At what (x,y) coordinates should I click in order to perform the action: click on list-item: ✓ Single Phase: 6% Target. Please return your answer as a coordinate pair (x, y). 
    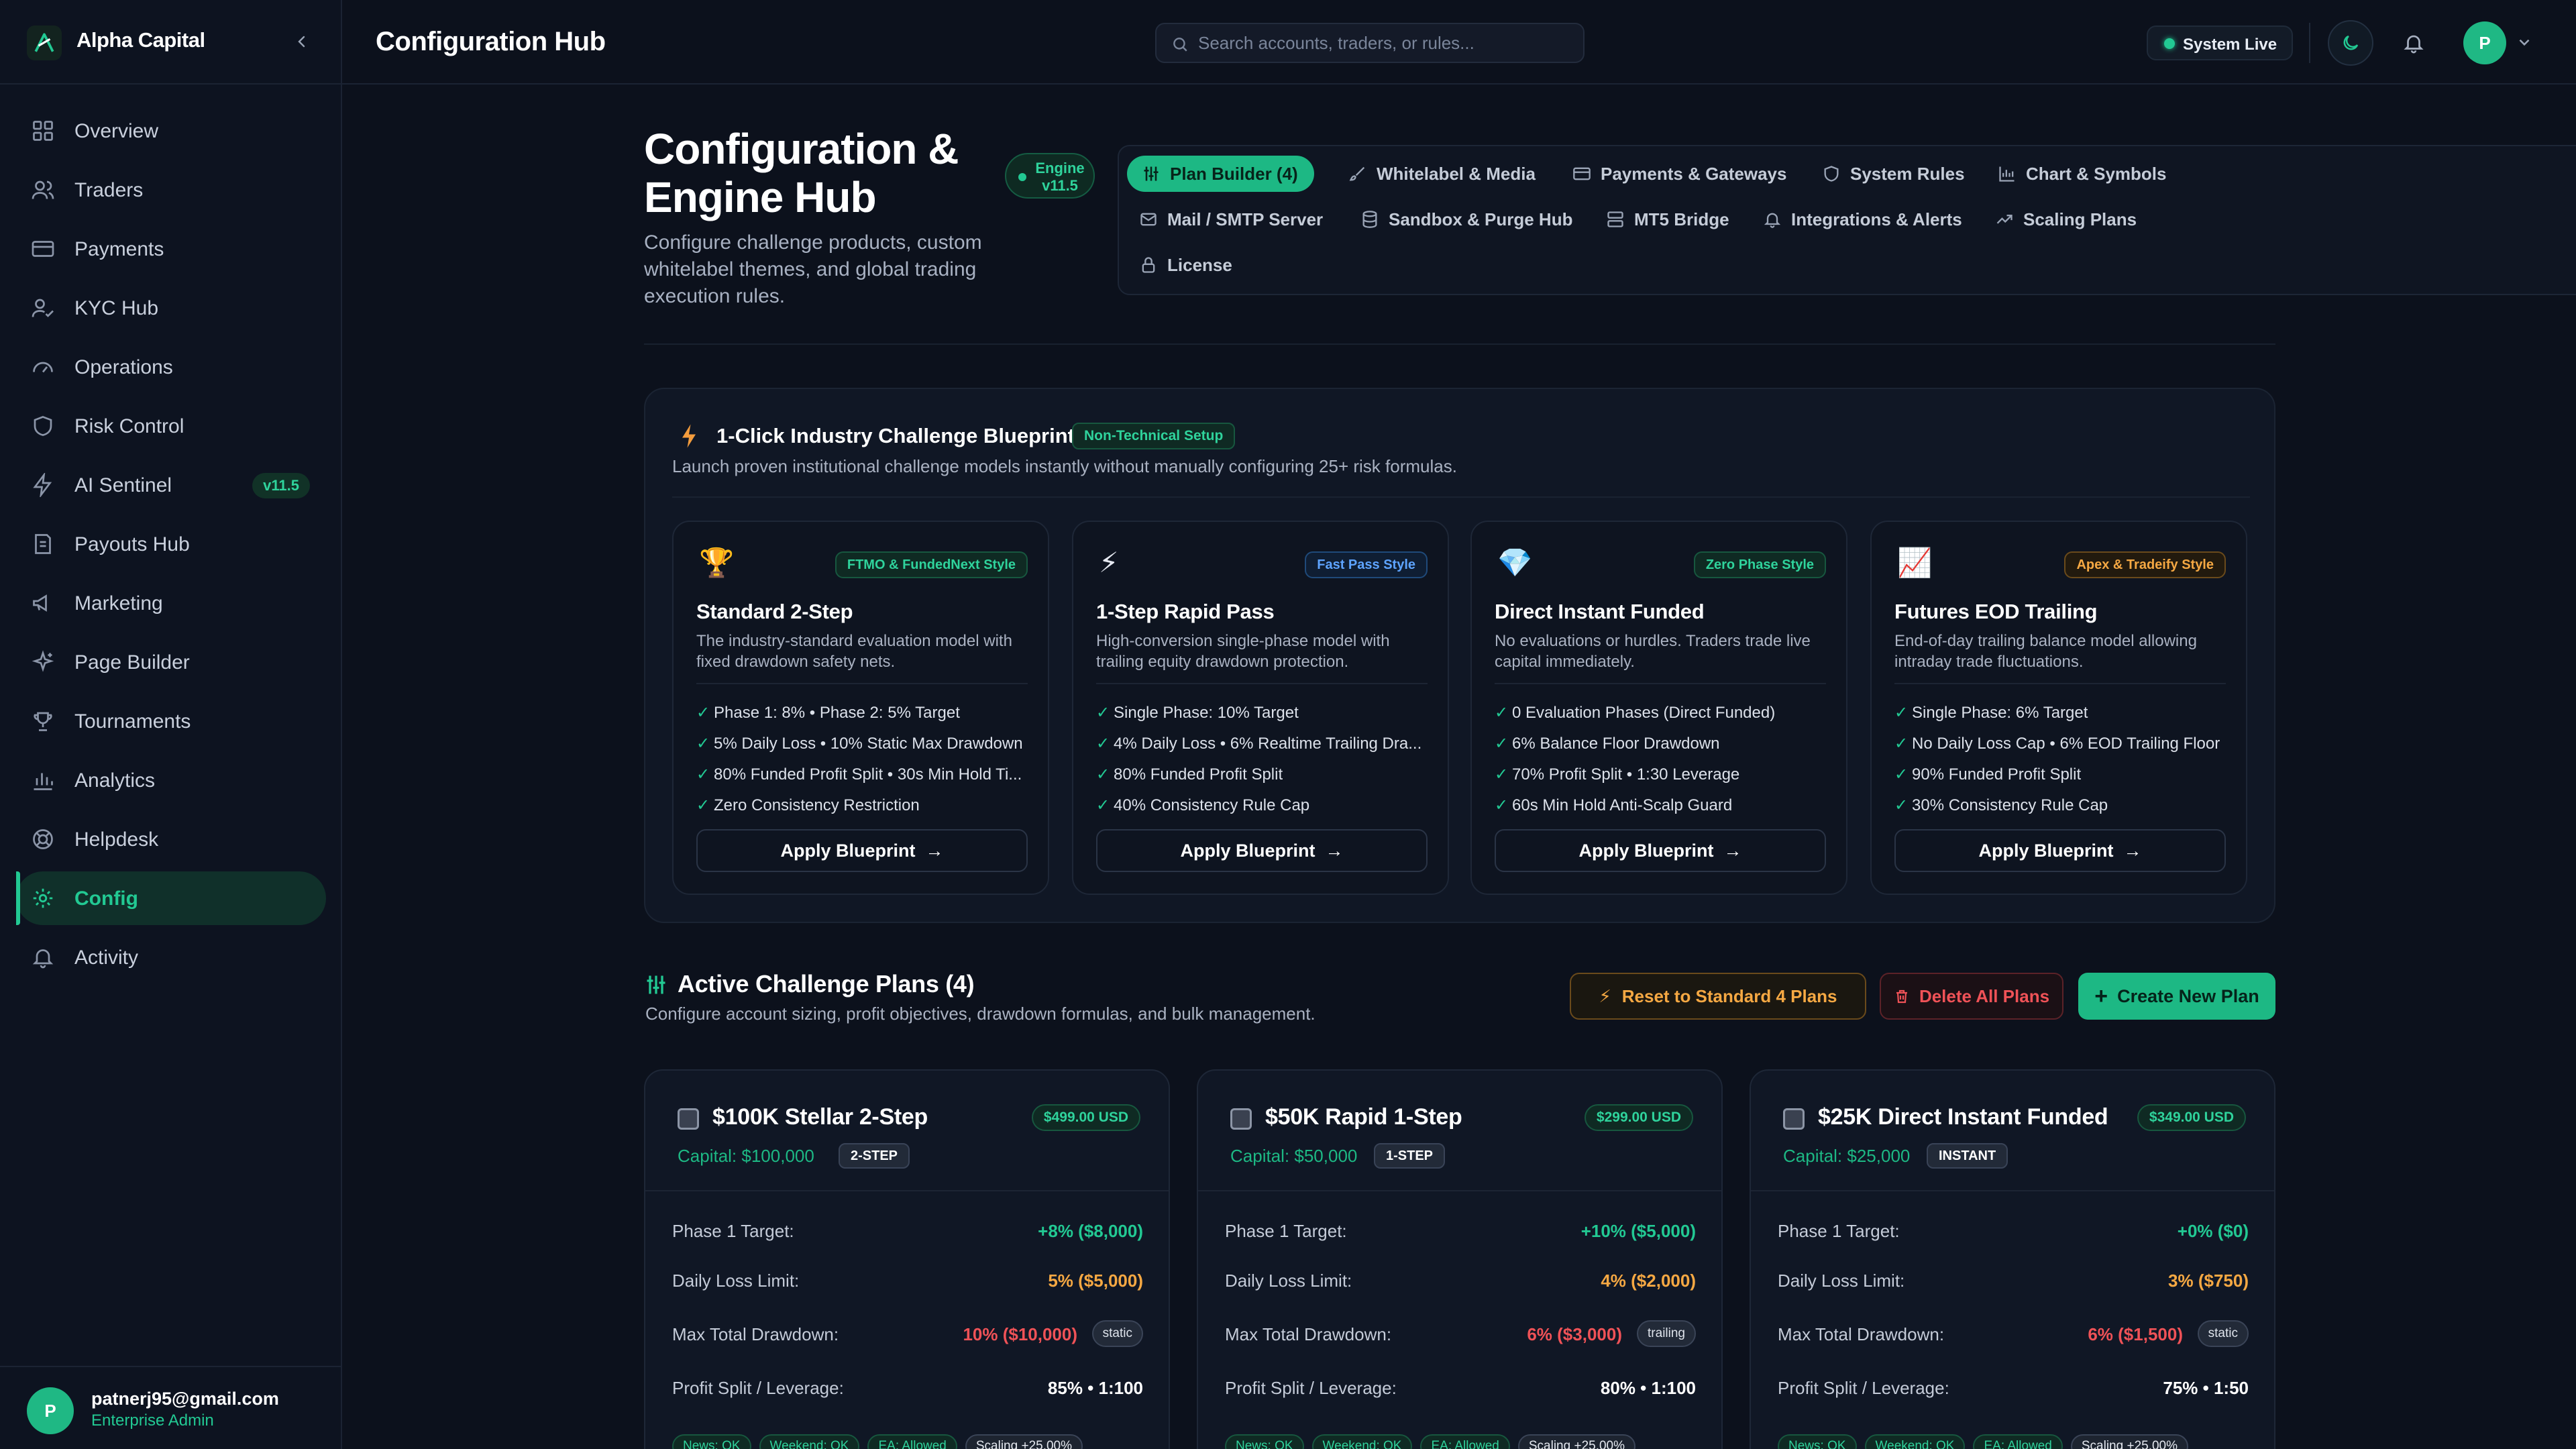
    Looking at the image, I should click on (2060, 713).